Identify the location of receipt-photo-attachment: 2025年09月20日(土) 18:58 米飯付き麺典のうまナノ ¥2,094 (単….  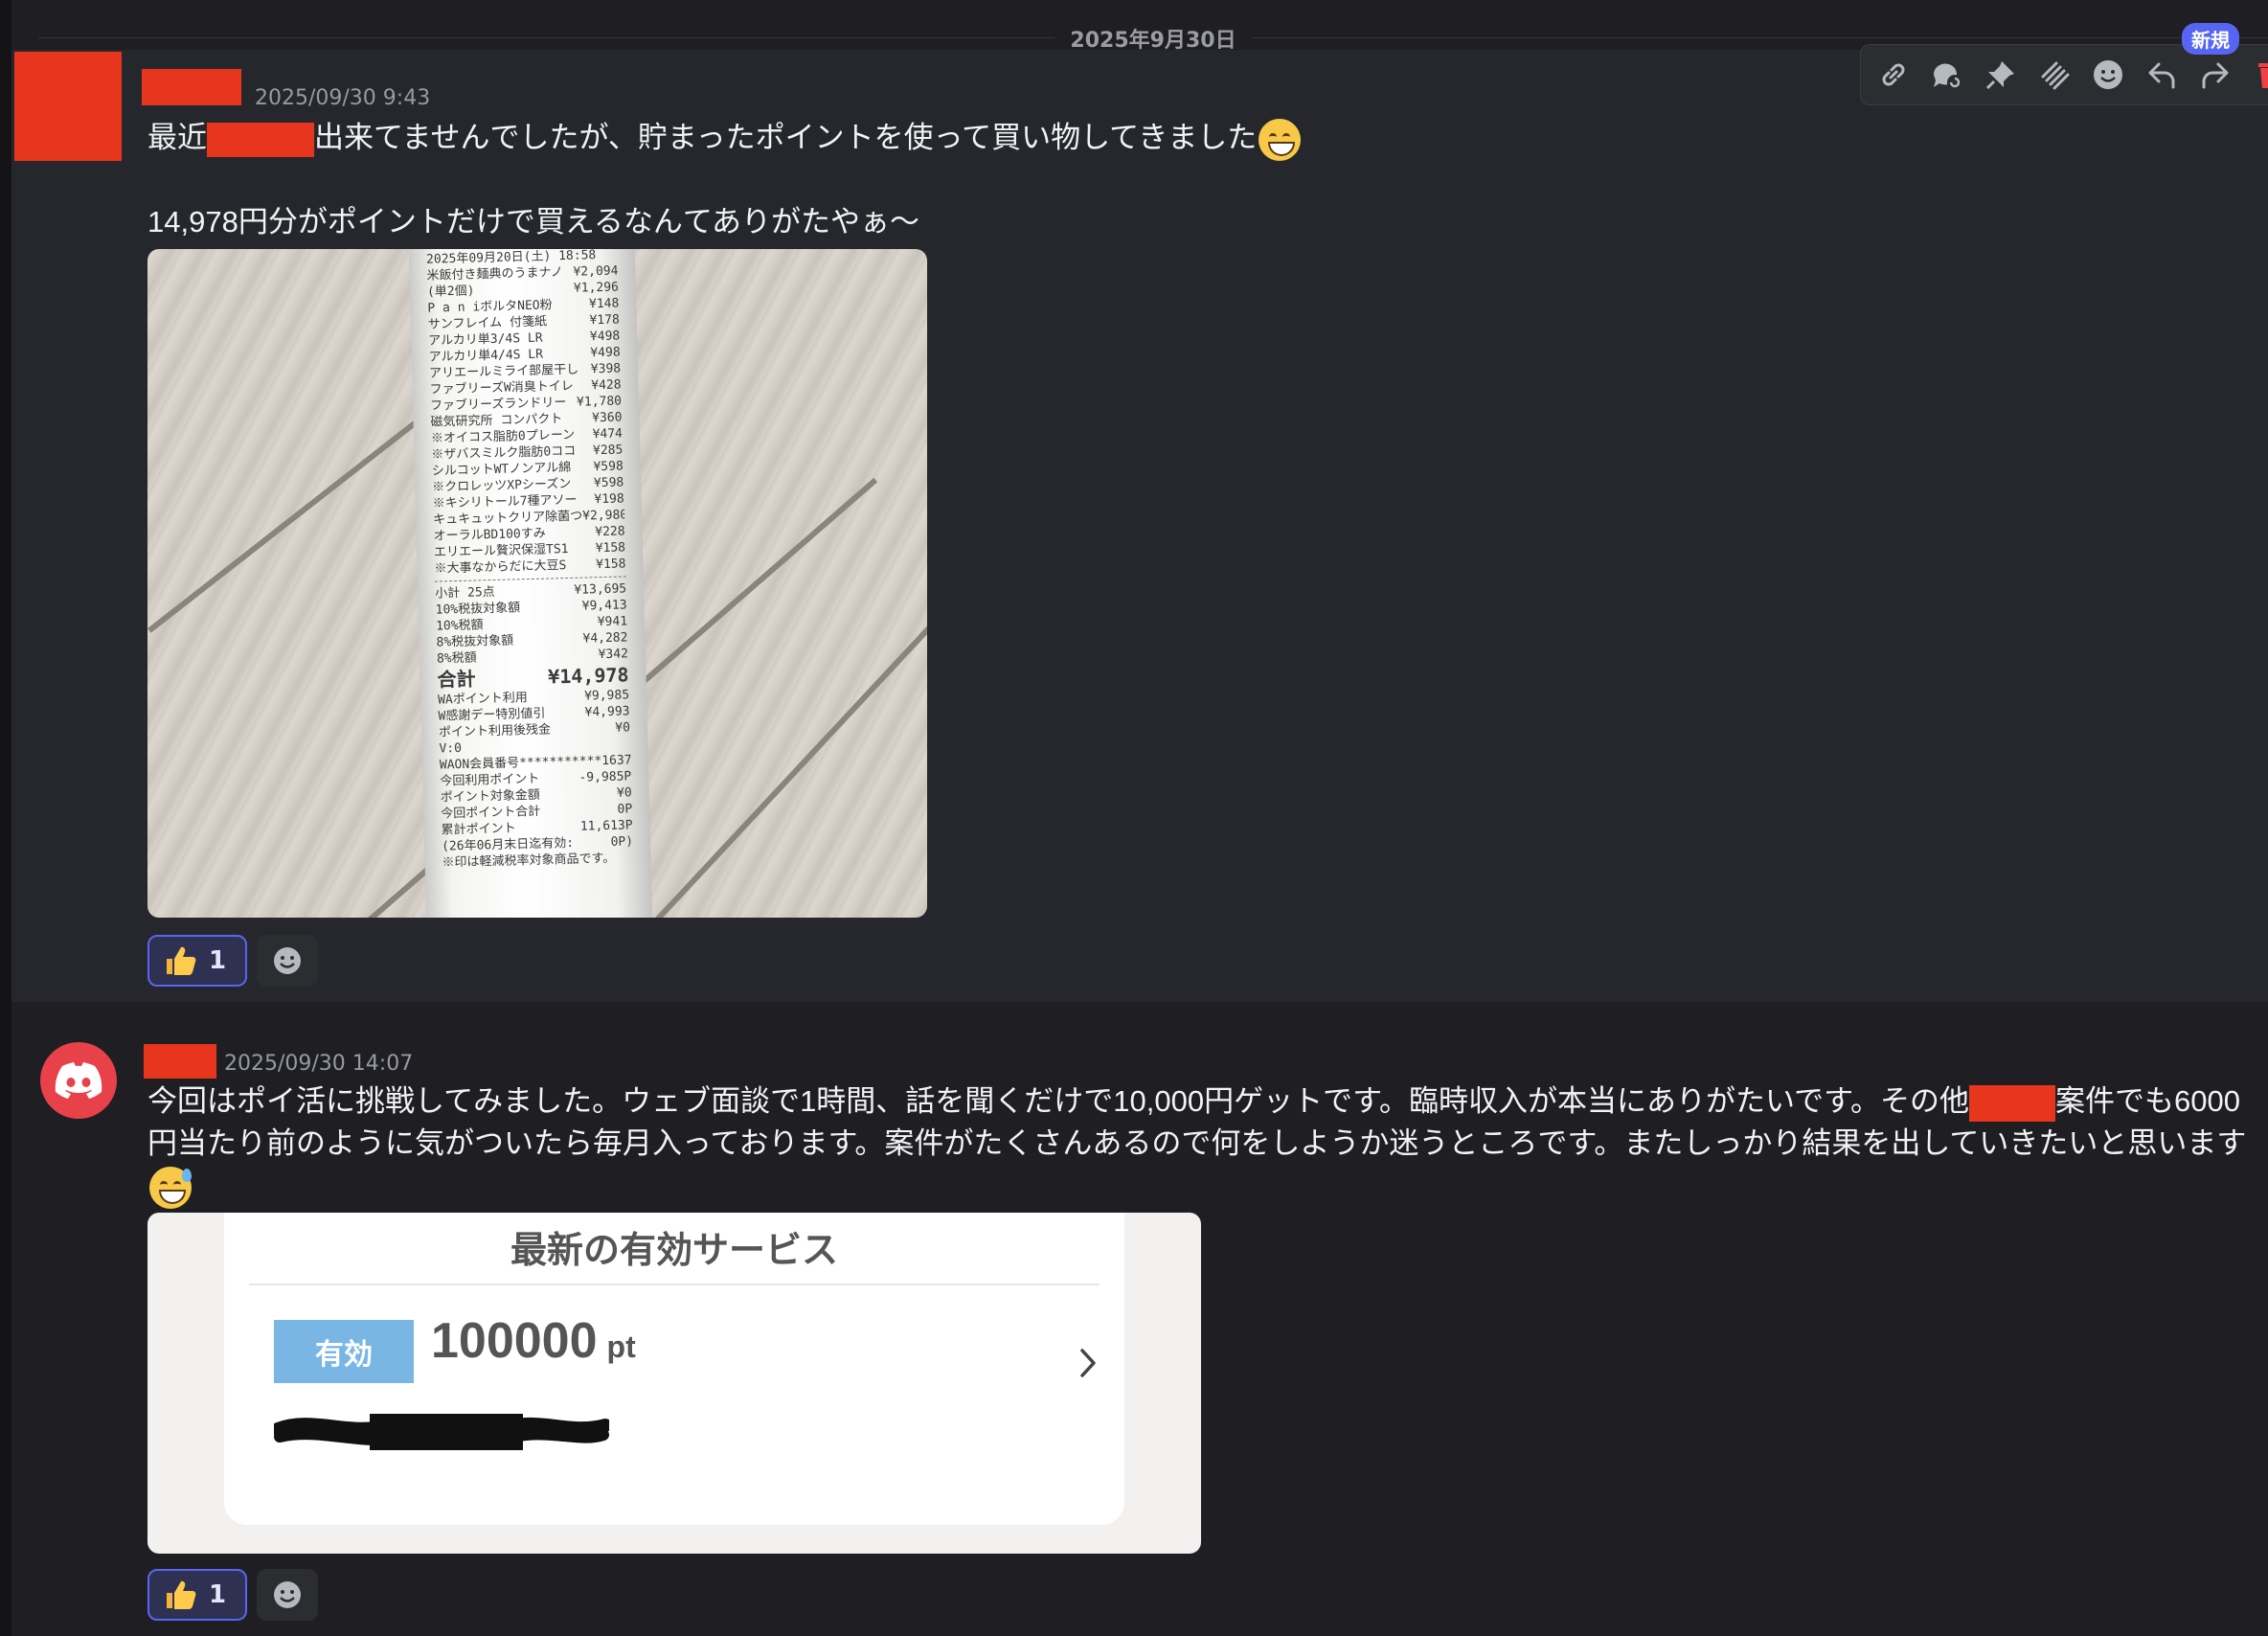
(537, 583).